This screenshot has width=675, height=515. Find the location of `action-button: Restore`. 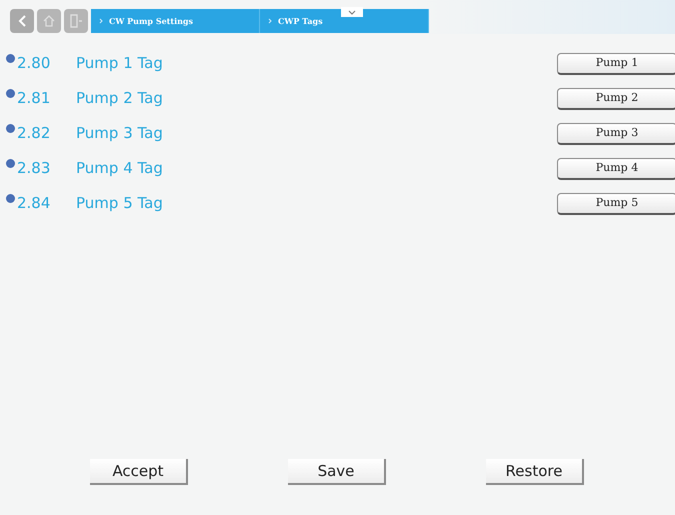

action-button: Restore is located at coordinates (535, 472).